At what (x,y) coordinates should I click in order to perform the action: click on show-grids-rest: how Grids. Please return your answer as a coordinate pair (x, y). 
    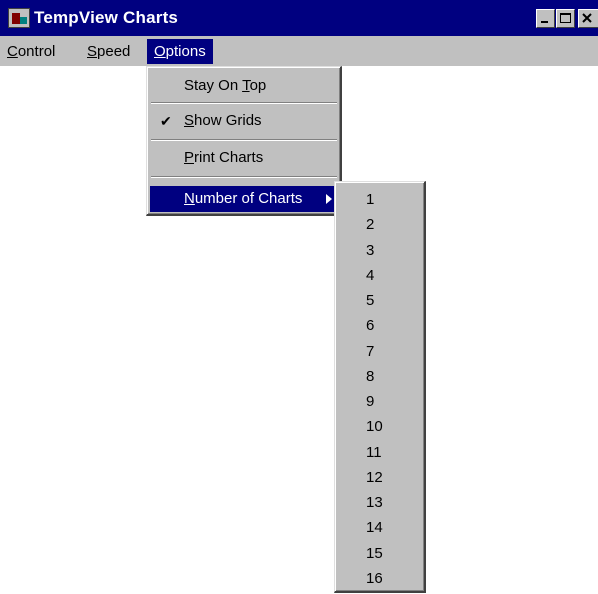
    Looking at the image, I should click on (228, 120).